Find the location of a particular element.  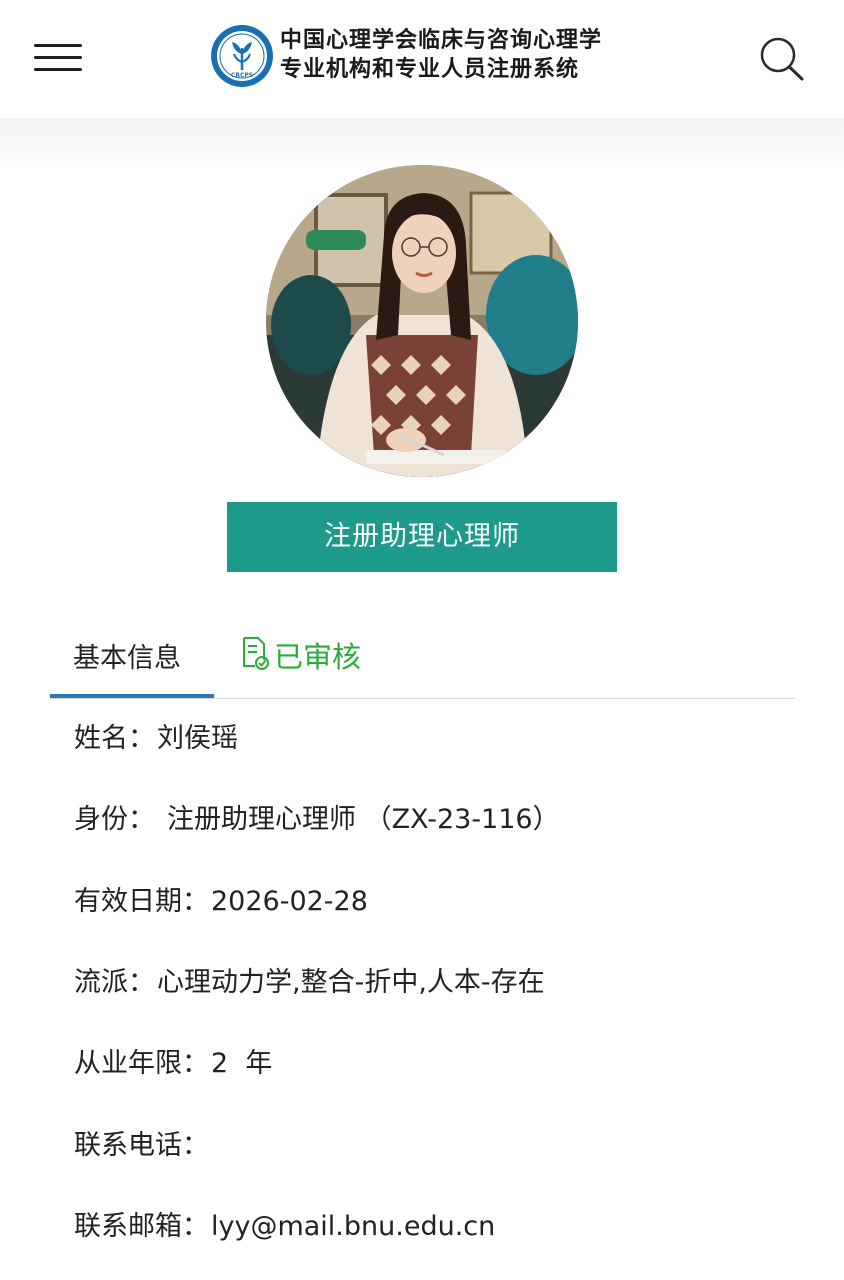

active-tab-indicator is located at coordinates (132, 696).